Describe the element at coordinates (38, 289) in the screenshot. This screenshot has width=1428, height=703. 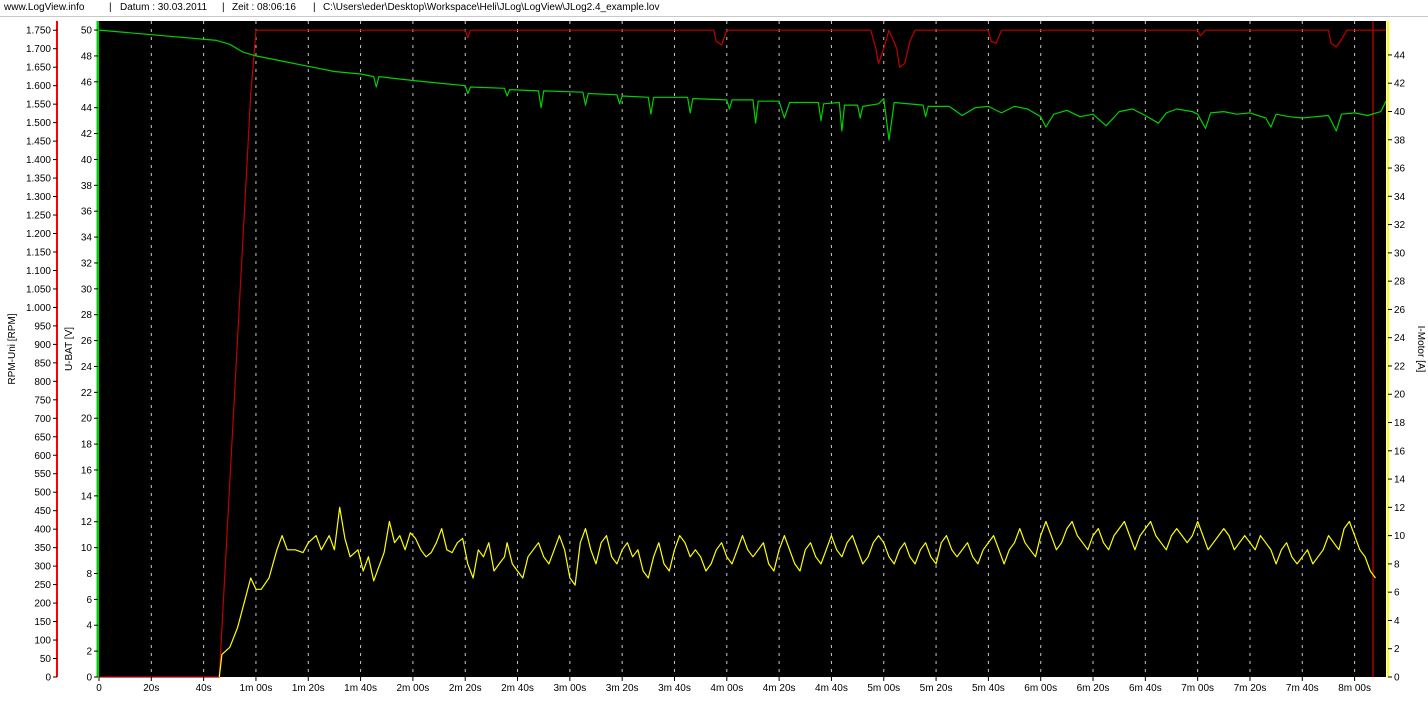
I see `rpm-tick-label: 1.050` at that location.